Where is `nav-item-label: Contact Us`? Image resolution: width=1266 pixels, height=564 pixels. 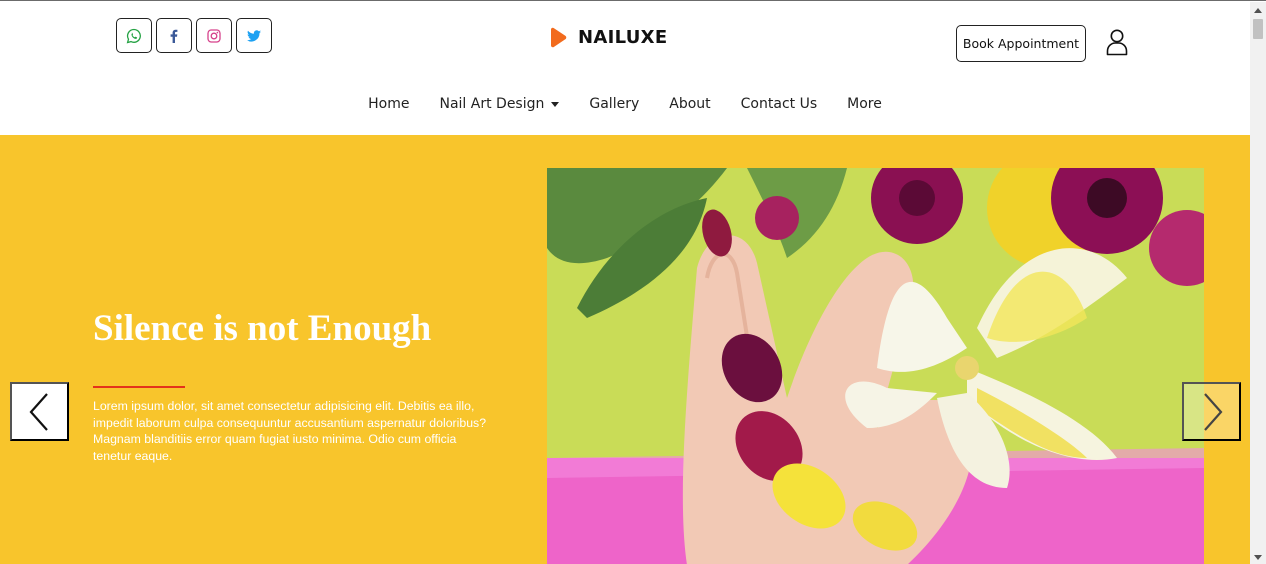 nav-item-label: Contact Us is located at coordinates (779, 104).